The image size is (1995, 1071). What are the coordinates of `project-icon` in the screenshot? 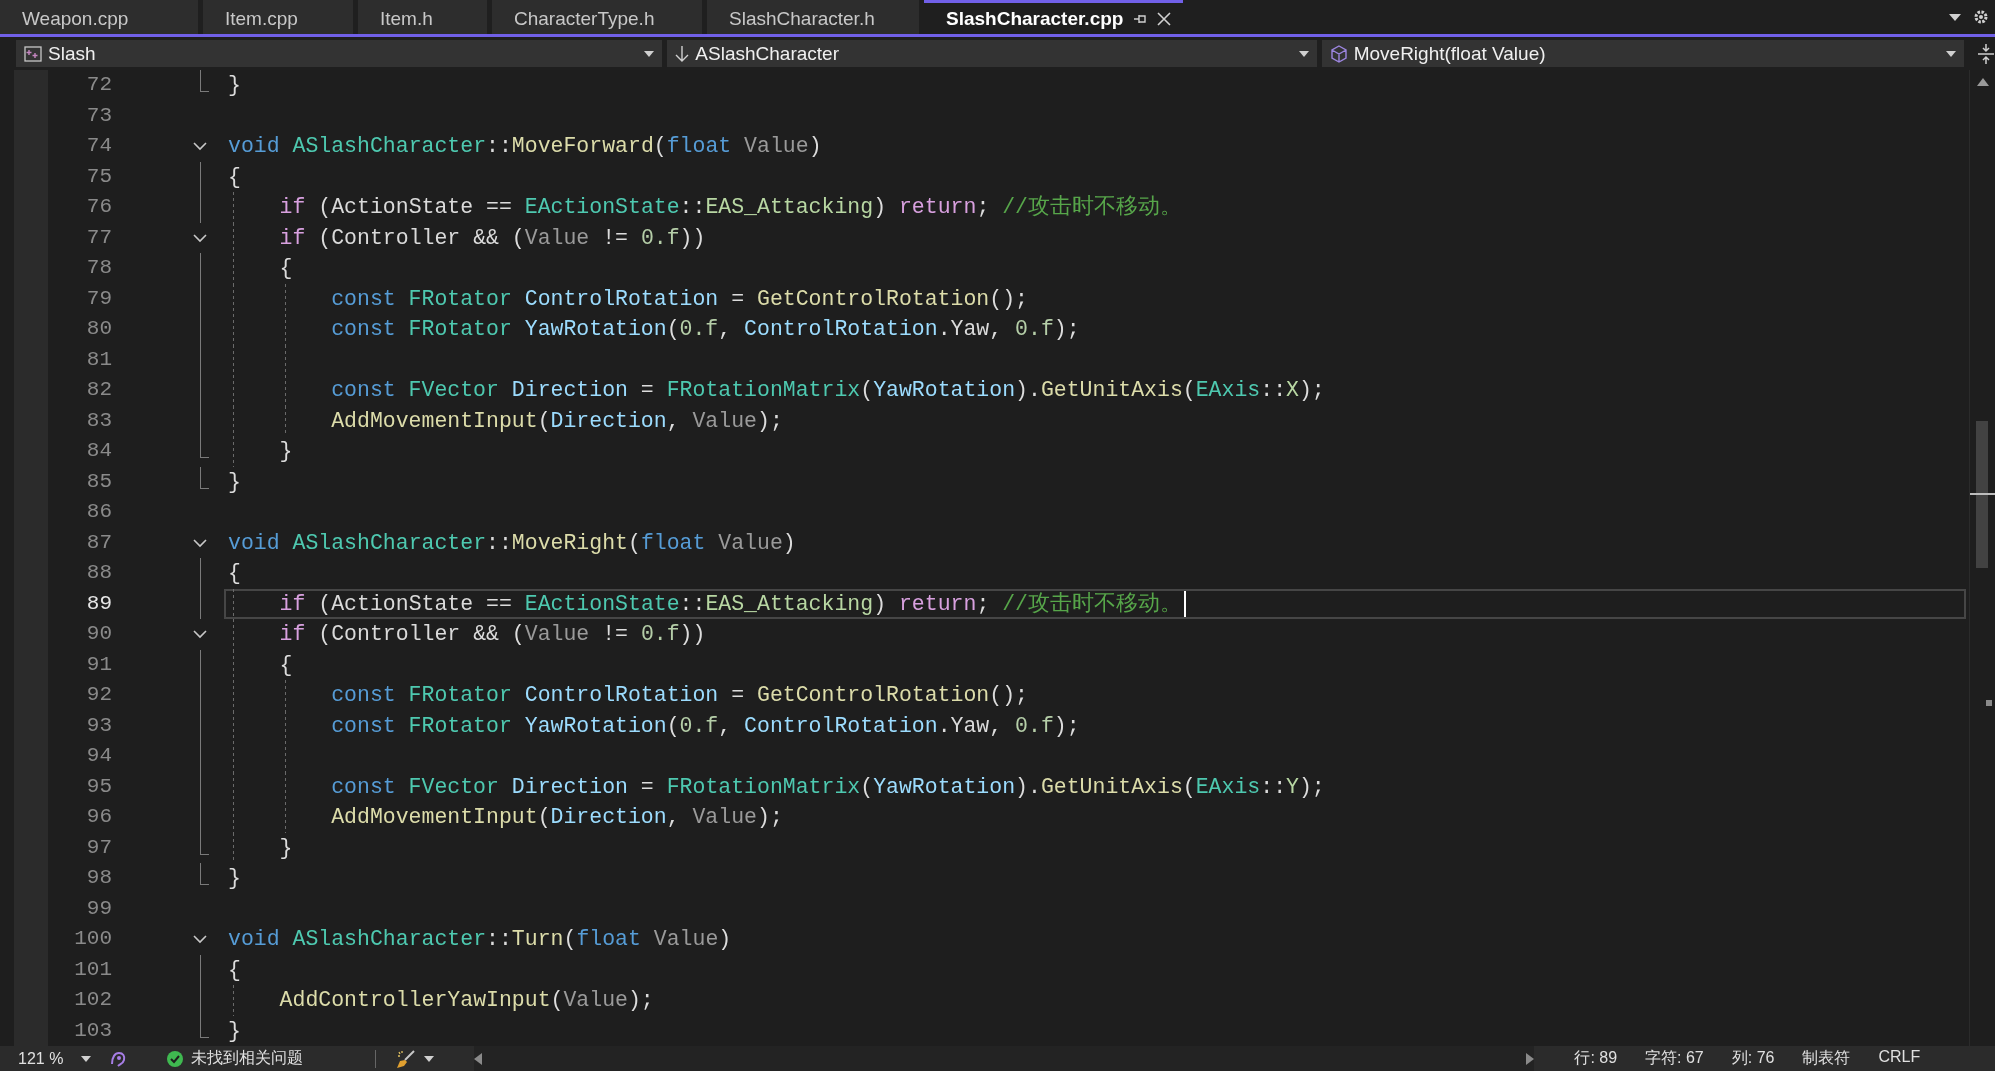 It's located at (33, 53).